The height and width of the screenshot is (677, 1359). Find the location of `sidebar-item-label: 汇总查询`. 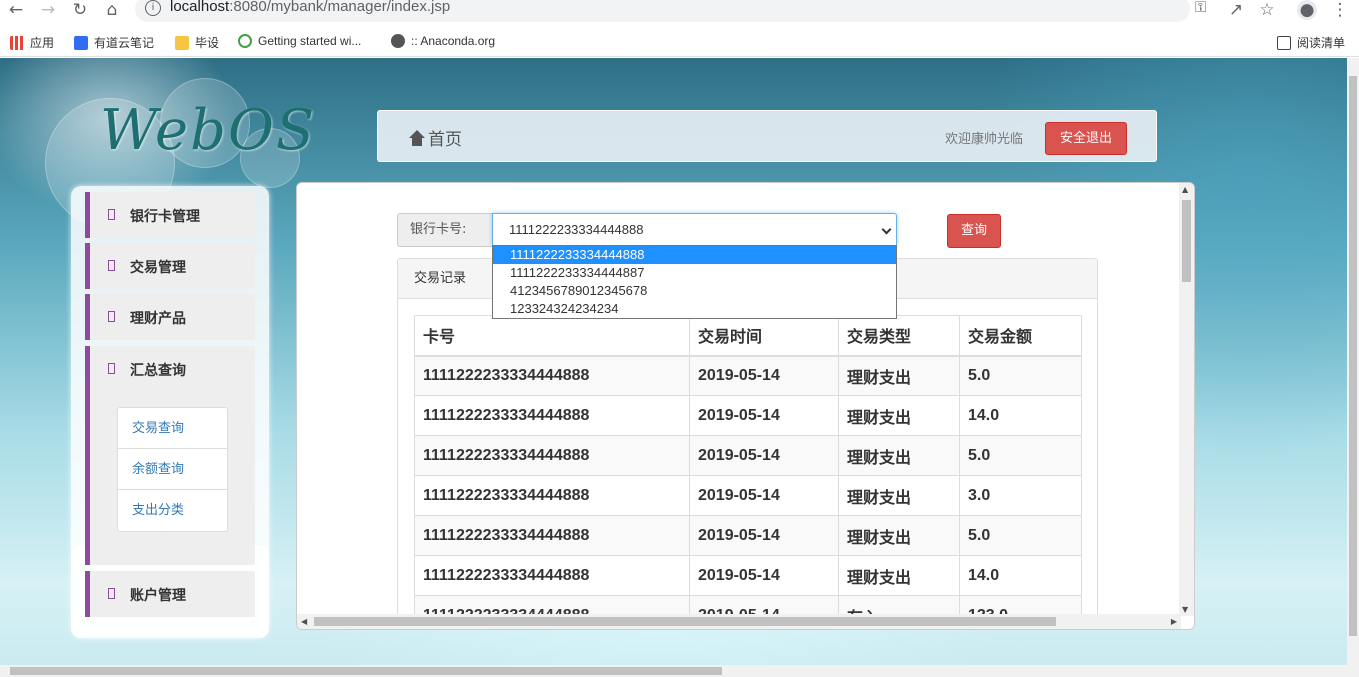

sidebar-item-label: 汇总查询 is located at coordinates (158, 371).